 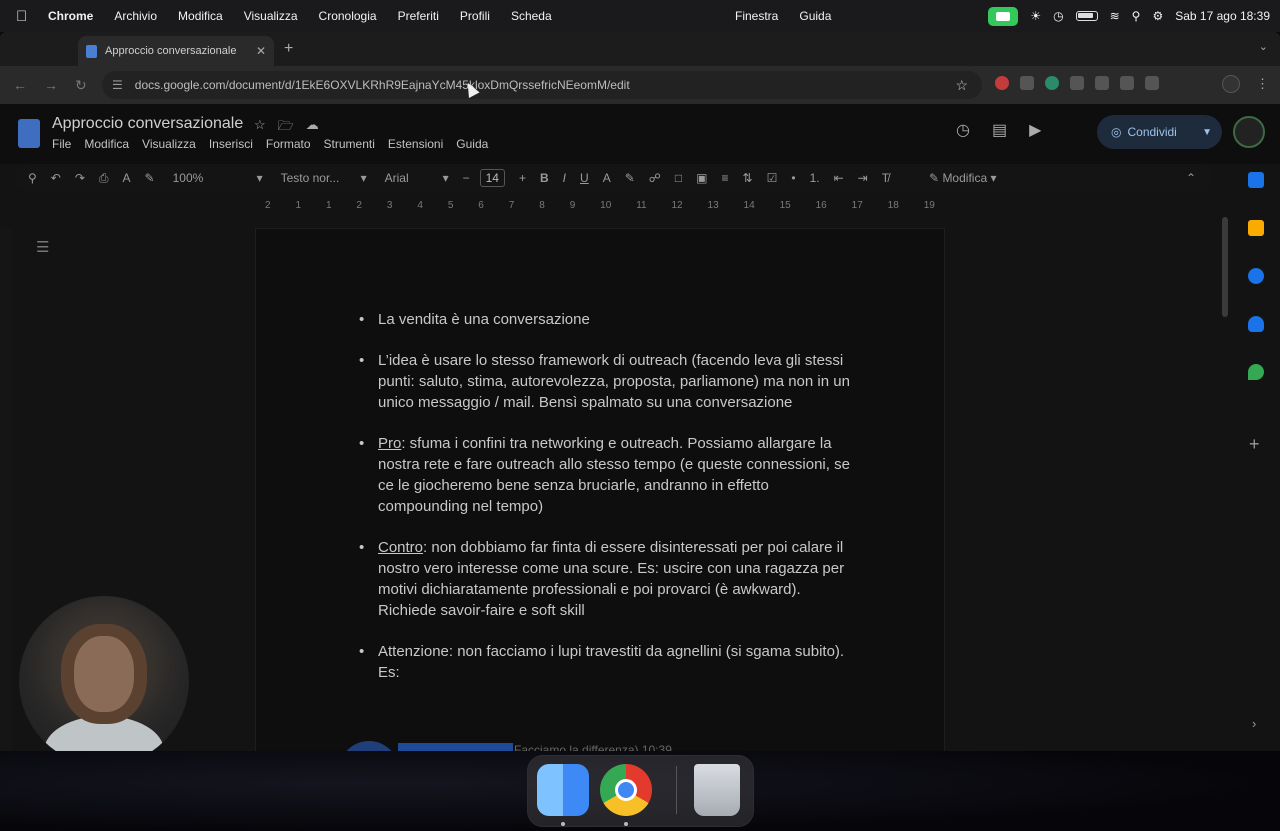 I want to click on extension-camera-icon, so click(x=1027, y=83).